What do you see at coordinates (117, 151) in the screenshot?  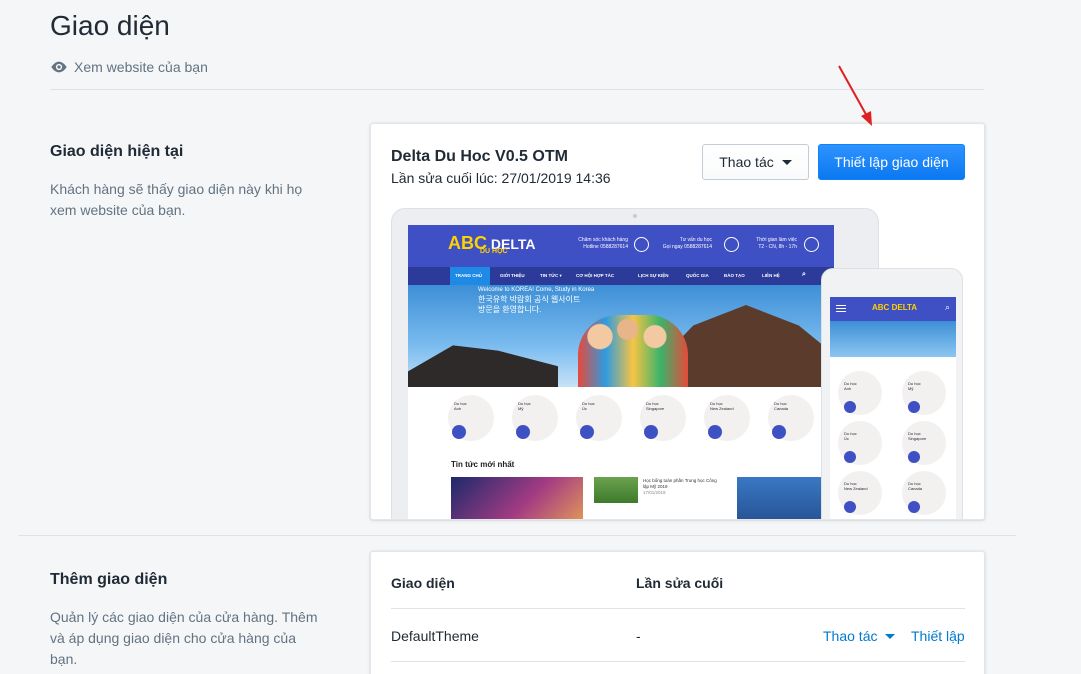 I see `current-theme-heading: Giao diện hiện tại` at bounding box center [117, 151].